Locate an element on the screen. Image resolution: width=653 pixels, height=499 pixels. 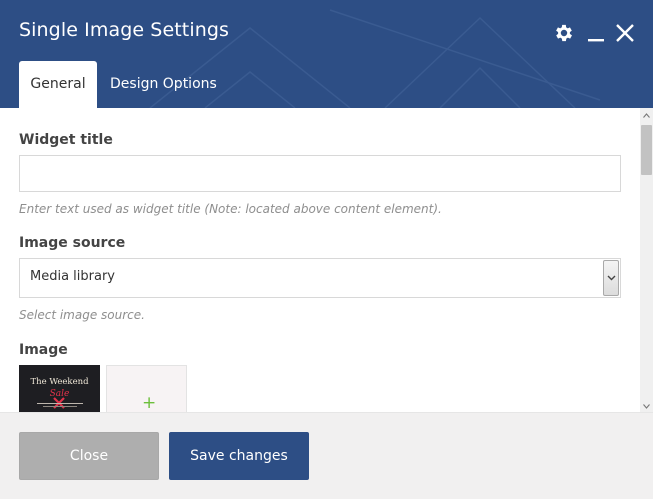
image-label: Image is located at coordinates (43, 350).